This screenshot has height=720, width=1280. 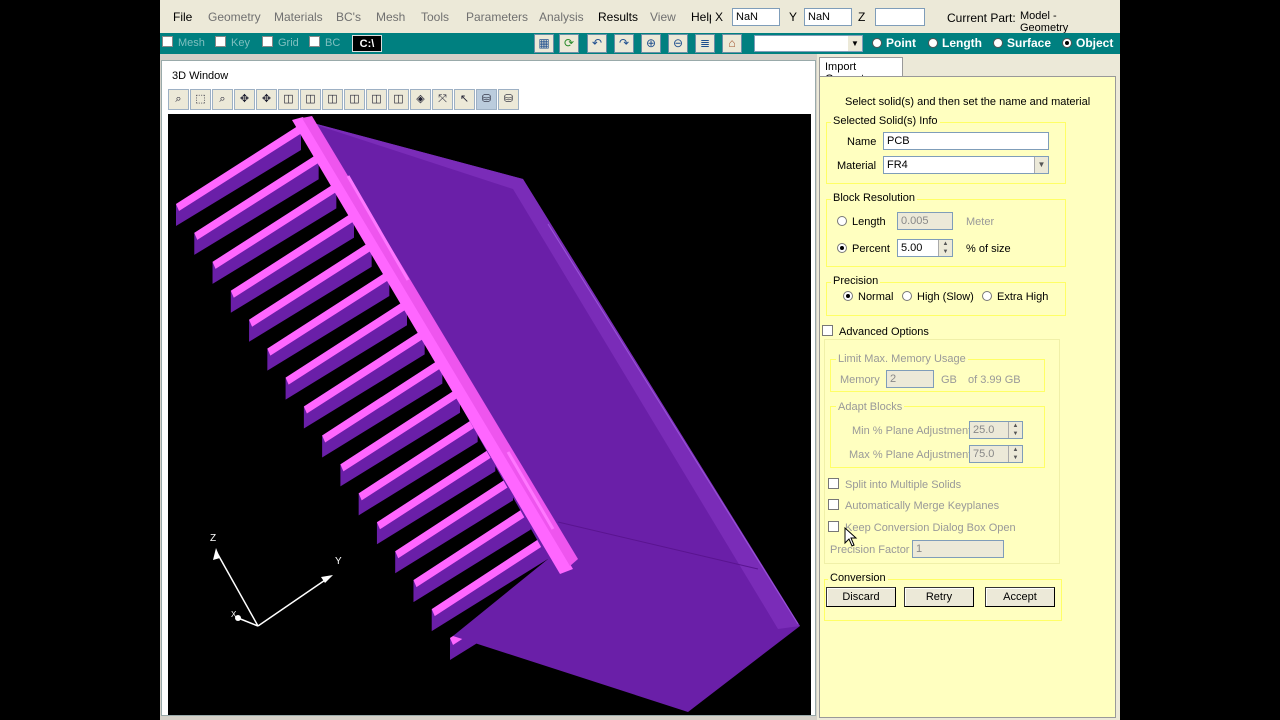 I want to click on retry-button: Retry, so click(x=939, y=597).